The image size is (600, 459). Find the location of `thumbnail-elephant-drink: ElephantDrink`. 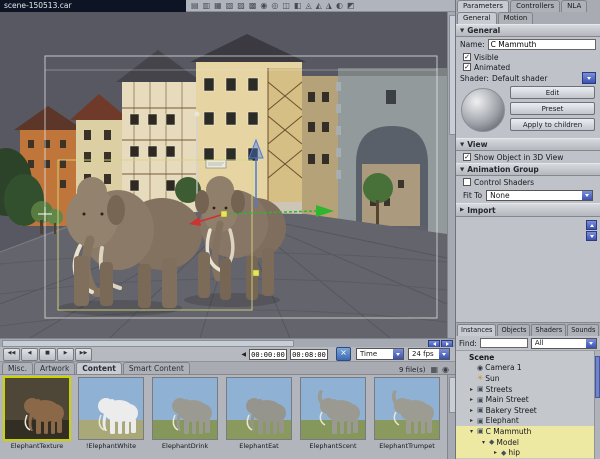

thumbnail-elephant-drink: ElephantDrink is located at coordinates (185, 418).